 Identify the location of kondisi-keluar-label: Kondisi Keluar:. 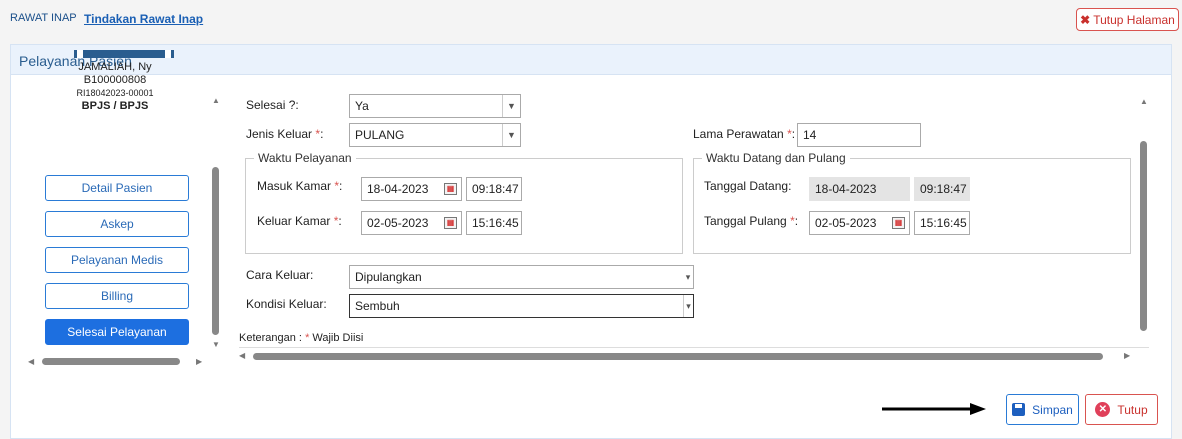
(286, 304).